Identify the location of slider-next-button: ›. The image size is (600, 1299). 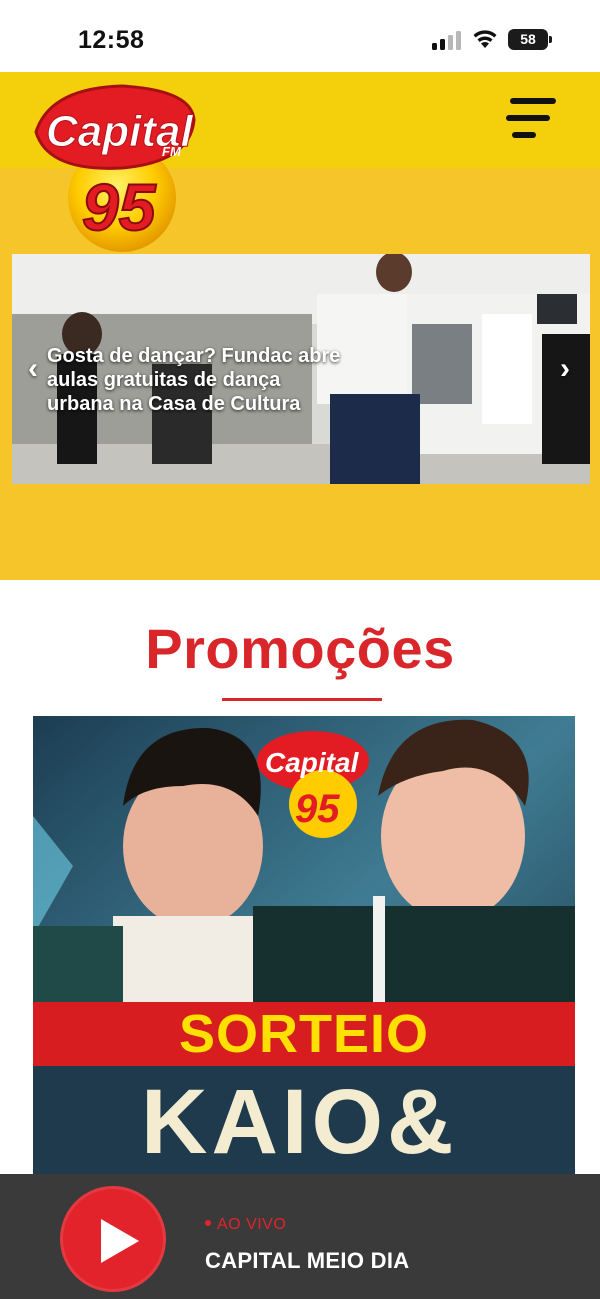
(565, 369).